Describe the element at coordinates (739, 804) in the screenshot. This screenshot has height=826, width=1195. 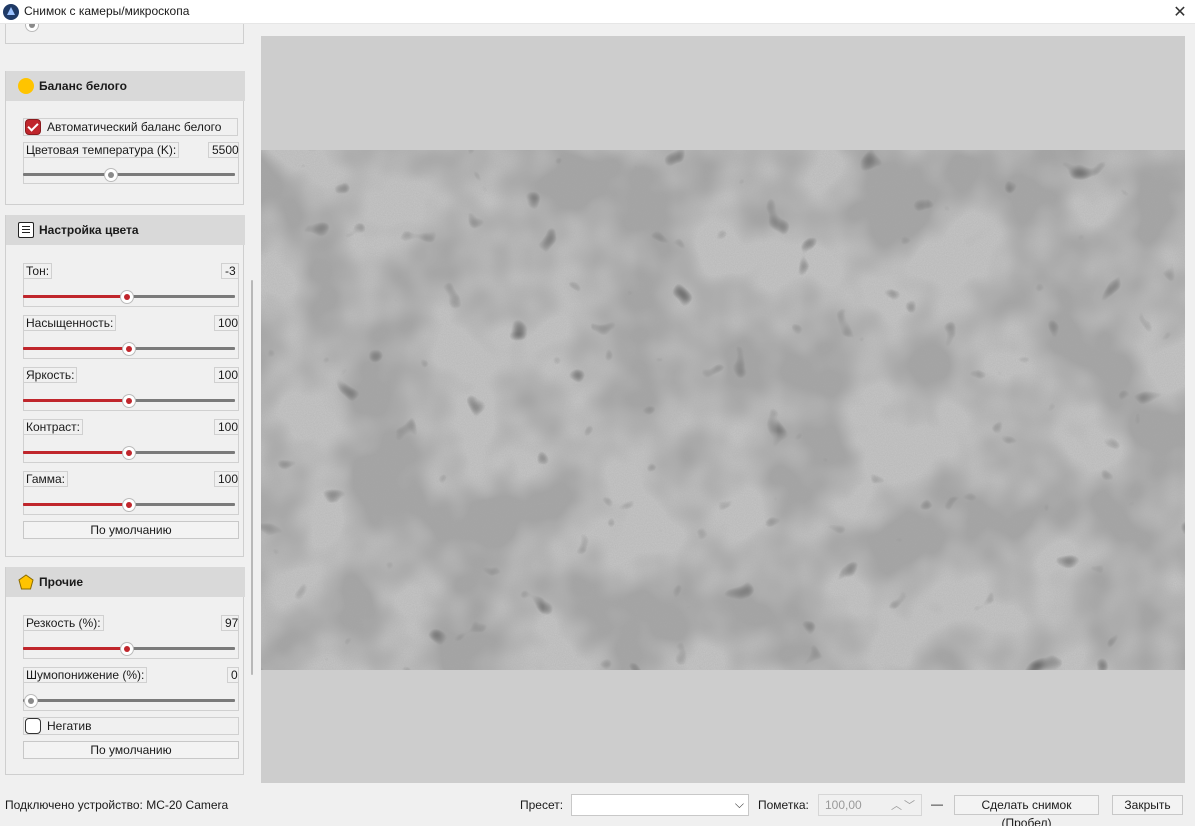
I see `chevron-down-icon: ⌵` at that location.